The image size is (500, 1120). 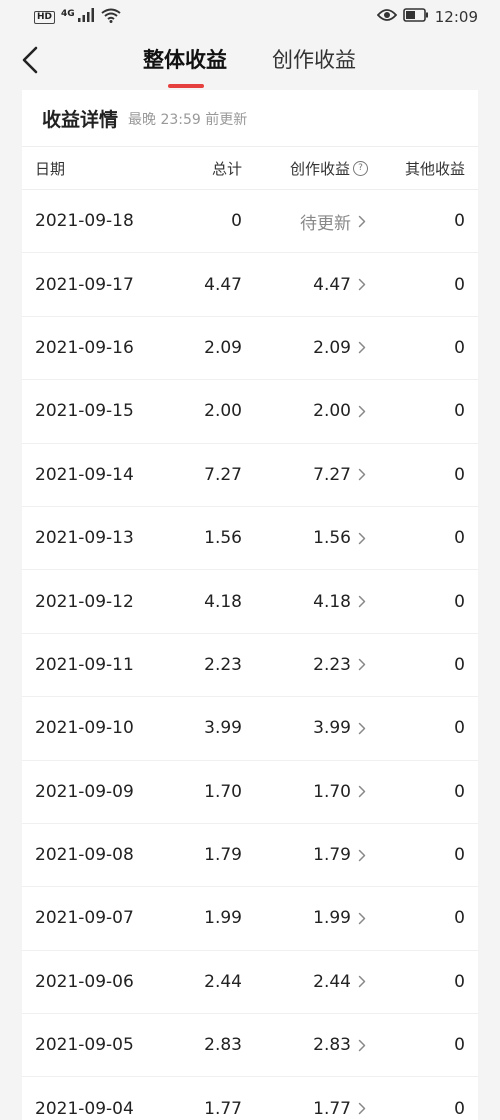 What do you see at coordinates (84, 347) in the screenshot?
I see `row-date: 2021-09-16` at bounding box center [84, 347].